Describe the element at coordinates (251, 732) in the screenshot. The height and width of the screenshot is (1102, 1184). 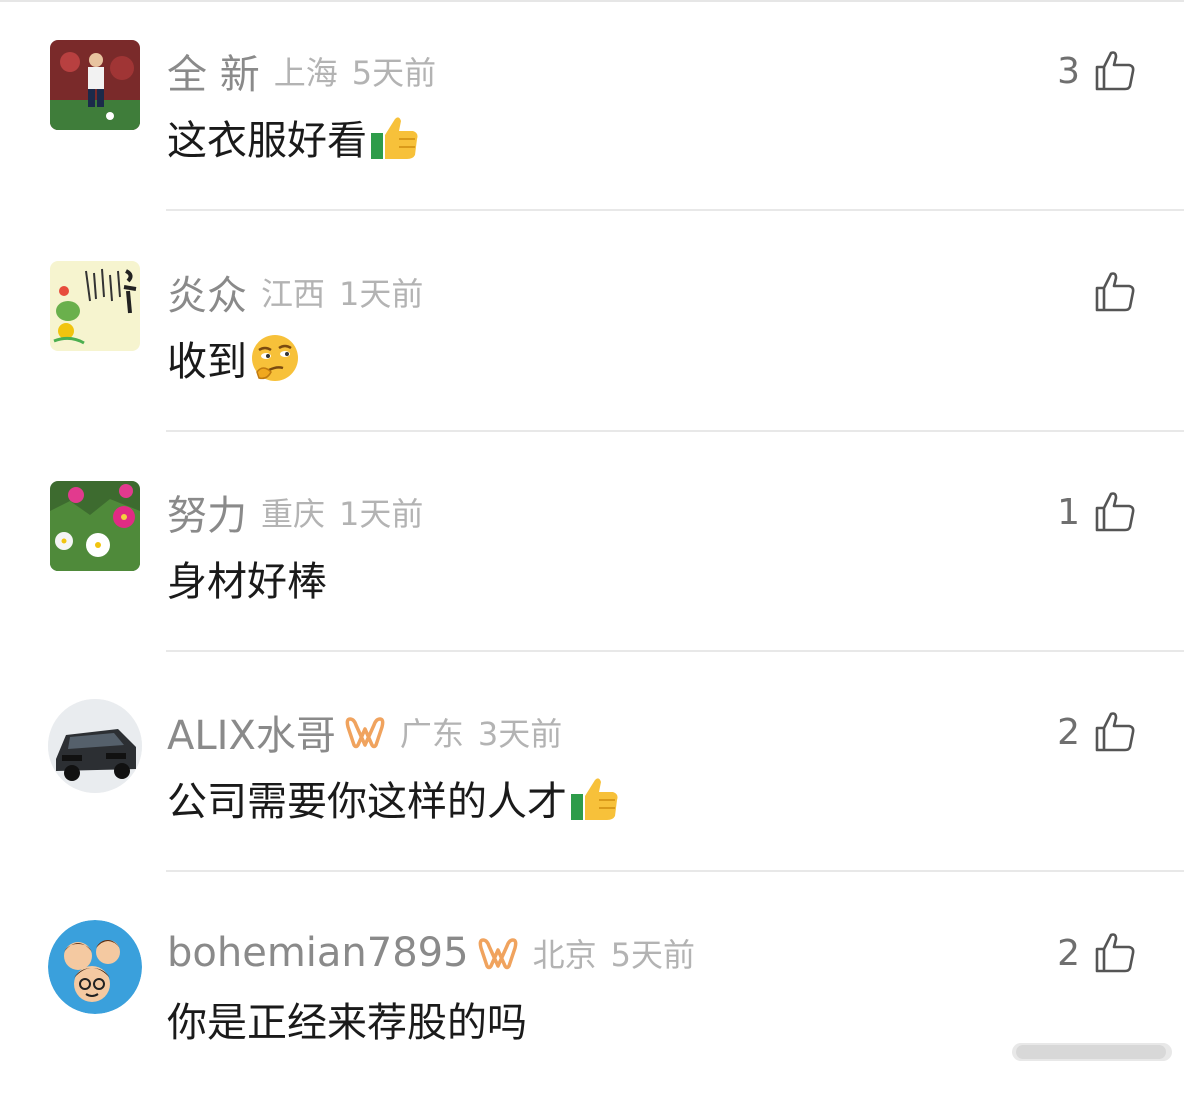
I see `user-name: ALIX水哥` at that location.